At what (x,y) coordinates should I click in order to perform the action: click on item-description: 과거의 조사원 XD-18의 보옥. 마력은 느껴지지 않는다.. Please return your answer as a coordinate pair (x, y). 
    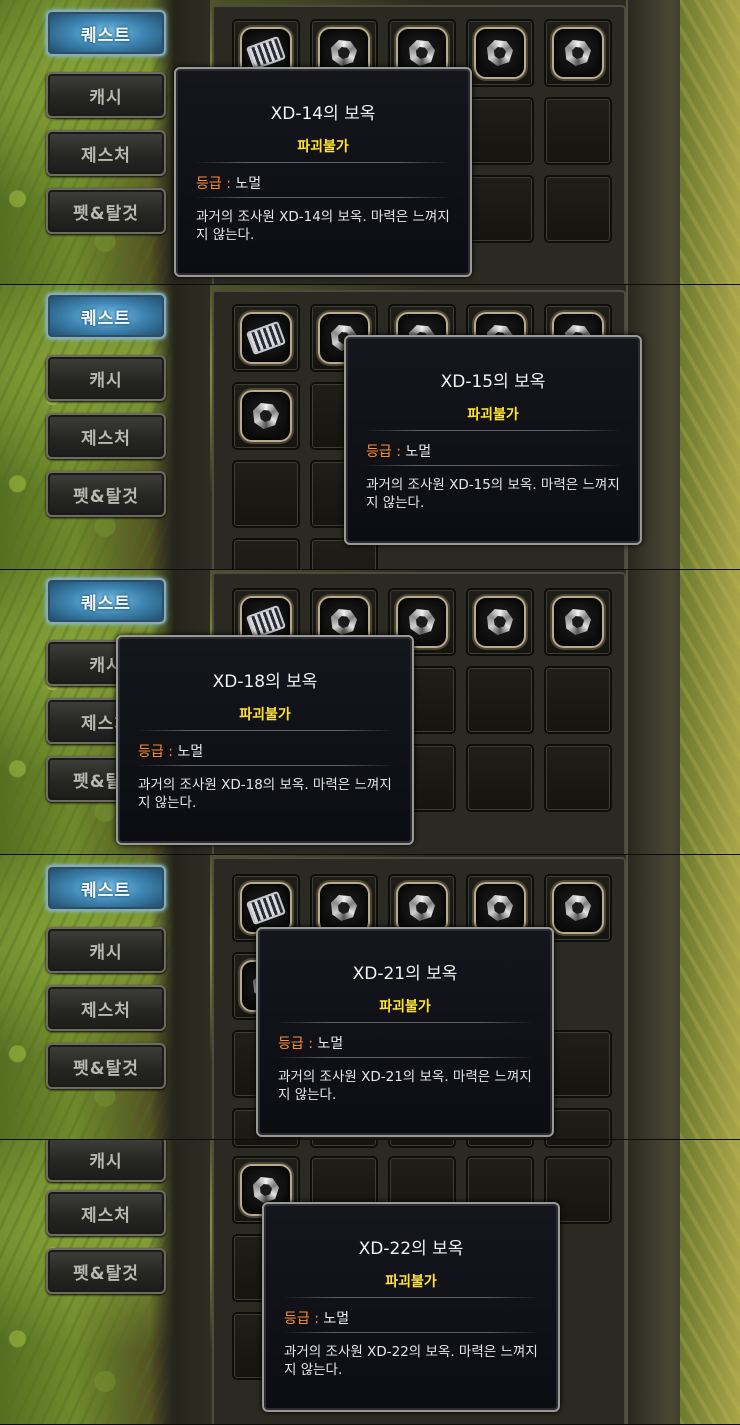
    Looking at the image, I should click on (265, 794).